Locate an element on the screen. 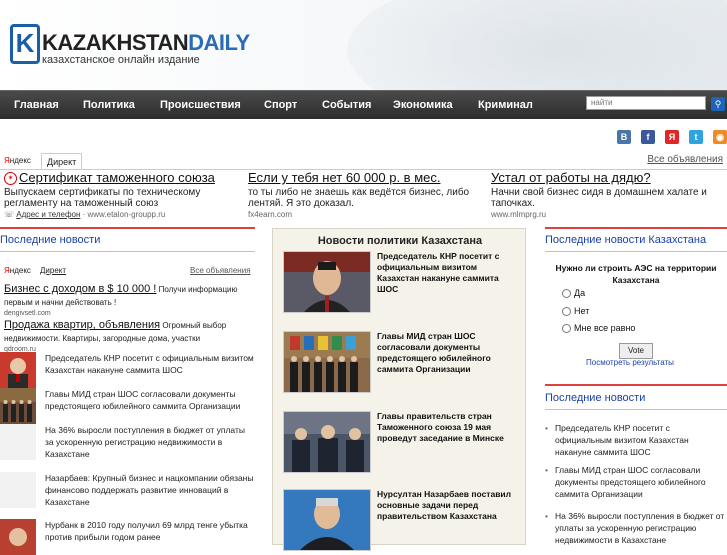 The image size is (727, 555). nav-item-politics: Политика is located at coordinates (109, 105).